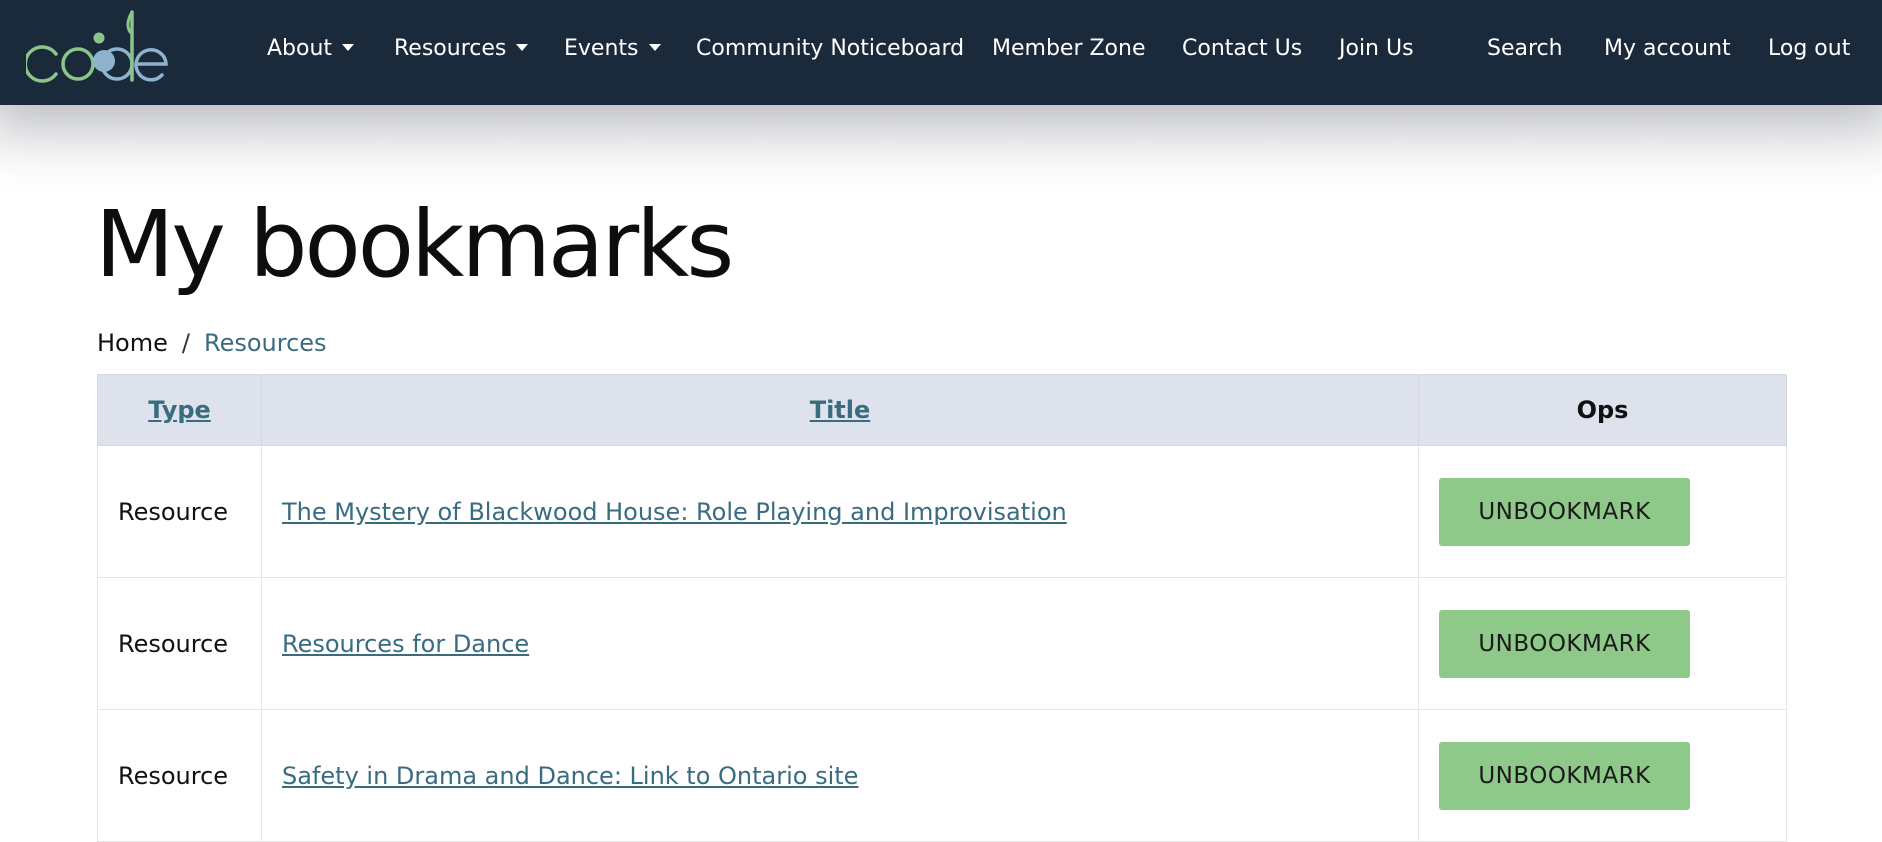 Image resolution: width=1882 pixels, height=842 pixels. I want to click on nav-member-zone: Member Zone, so click(1069, 49).